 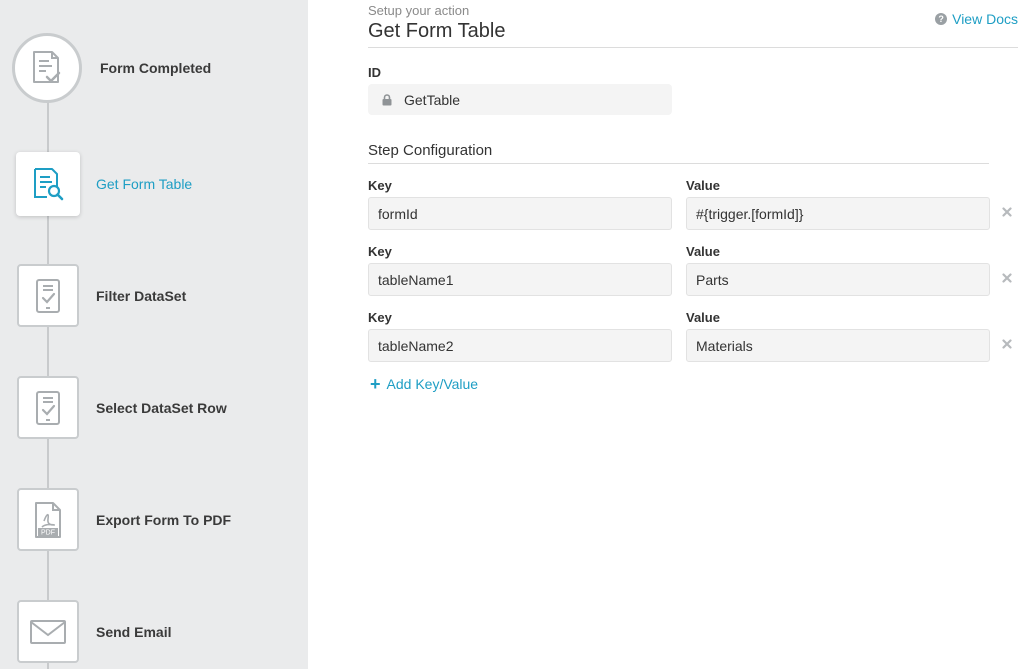 I want to click on add-key-value-button: + Add Key/Value, so click(x=424, y=384).